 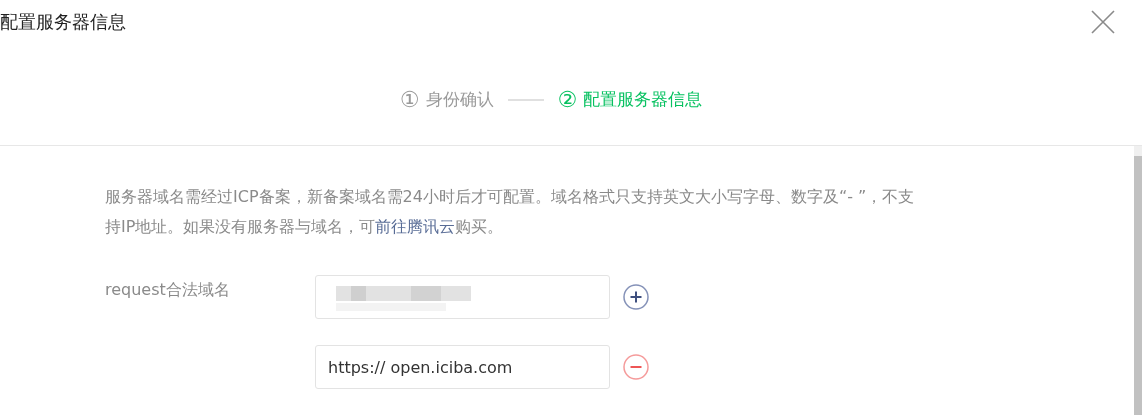 I want to click on scrollbar, so click(x=1138, y=280).